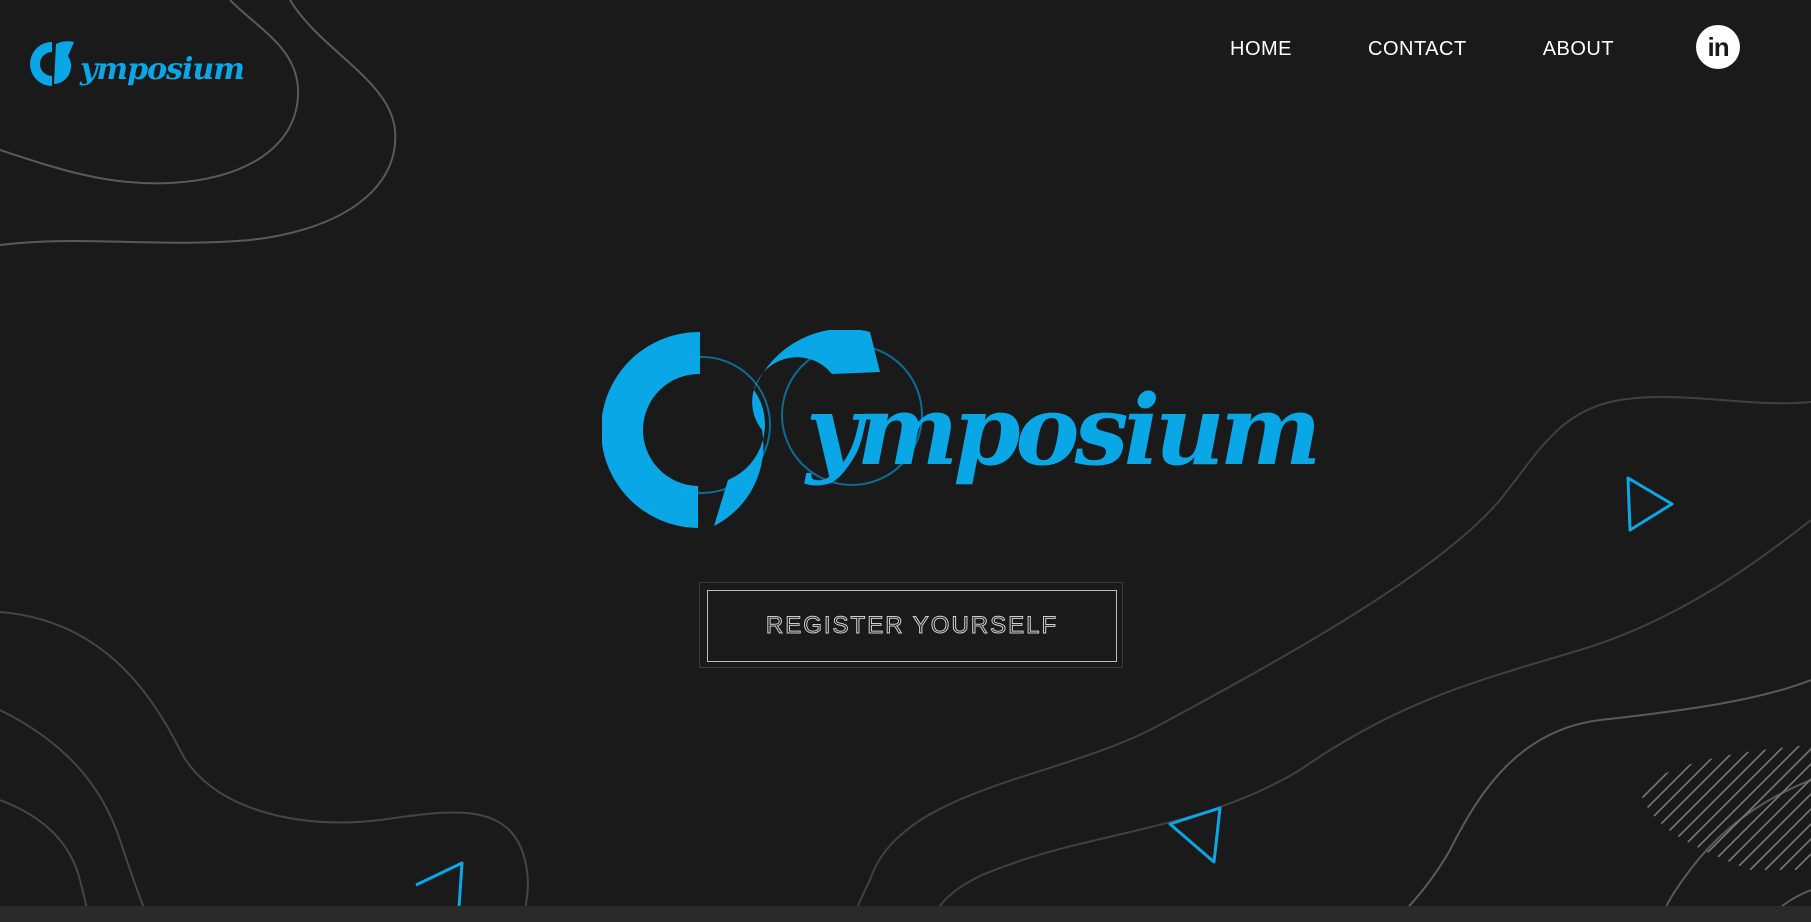  I want to click on register-button-label: REGISTER YOURSELF, so click(912, 626).